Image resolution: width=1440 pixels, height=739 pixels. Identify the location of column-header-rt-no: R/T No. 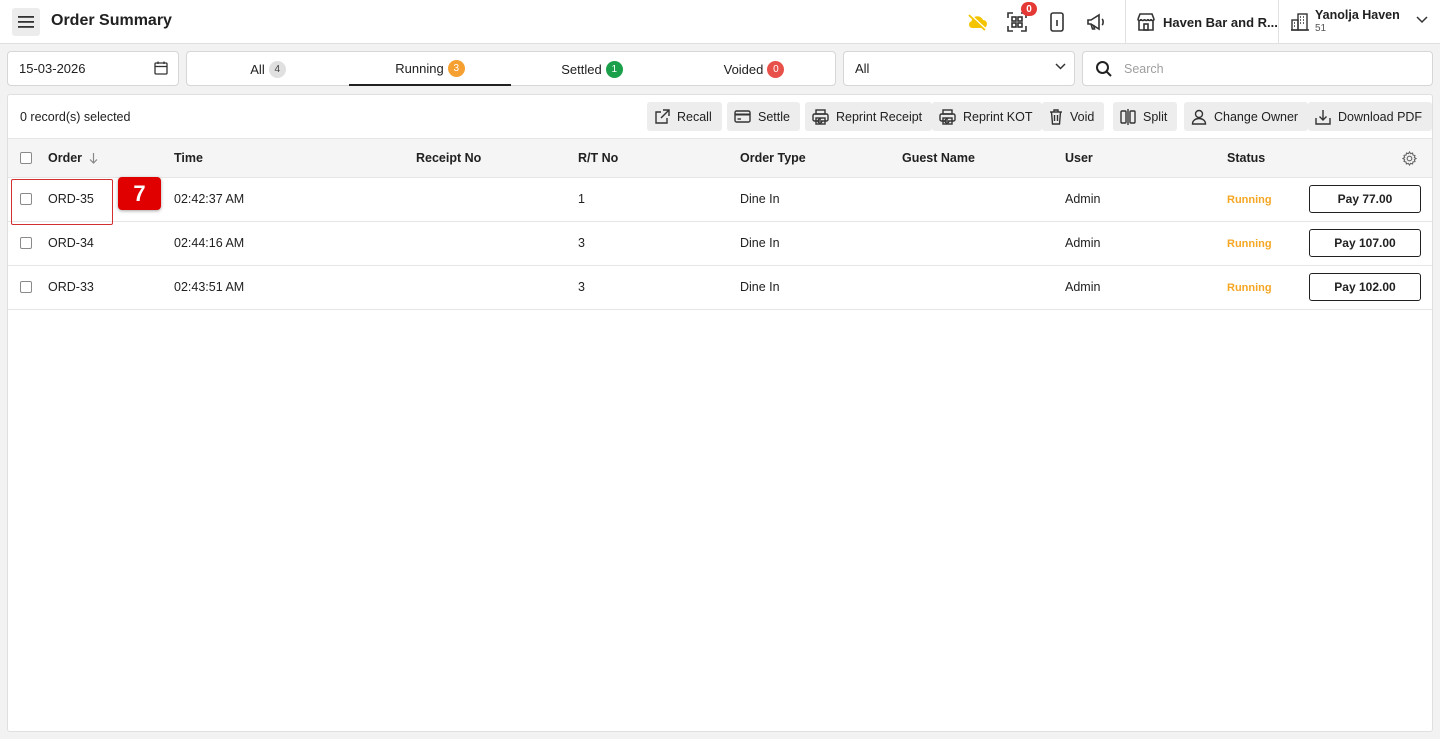
(598, 158).